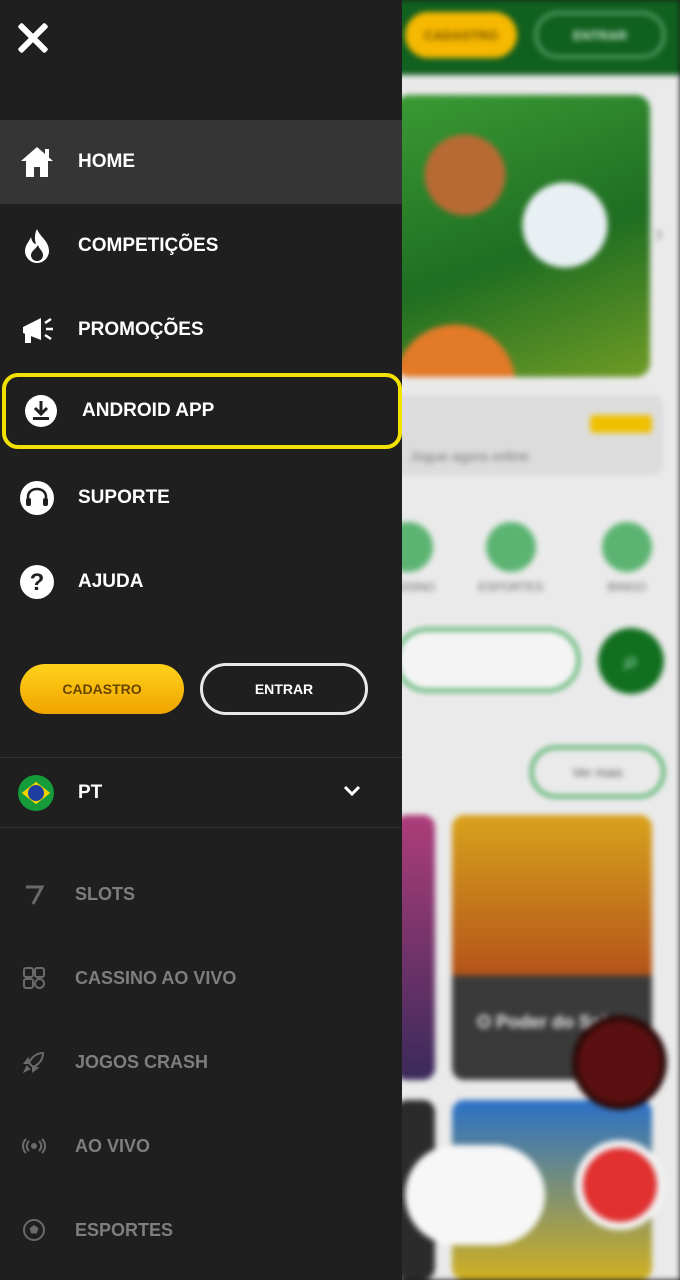 The image size is (680, 1280). I want to click on home-icon, so click(37, 162).